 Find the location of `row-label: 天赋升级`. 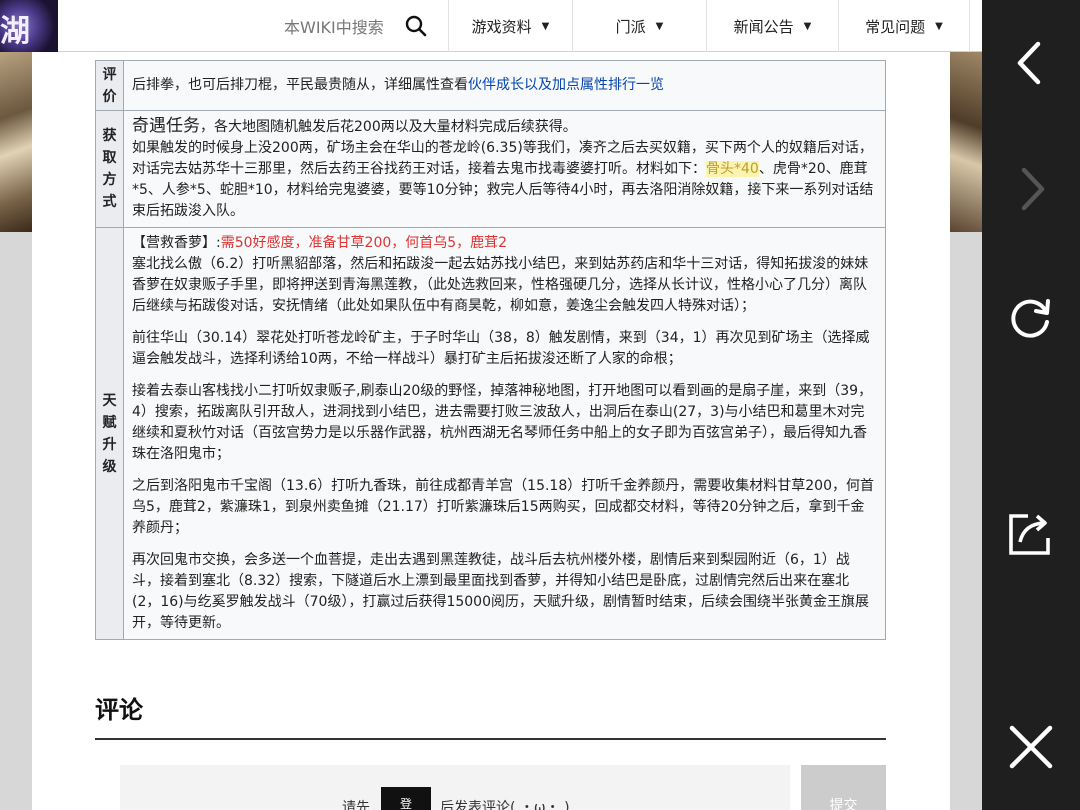

row-label: 天赋升级 is located at coordinates (109, 433).